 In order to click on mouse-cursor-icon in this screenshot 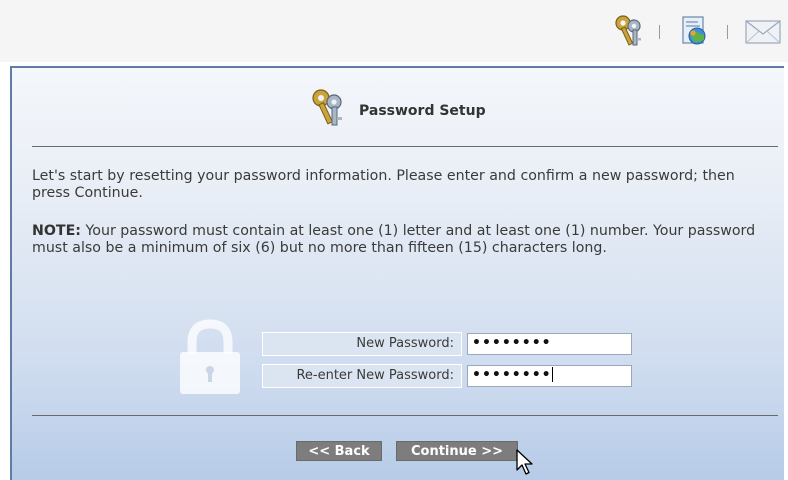, I will do `click(526, 462)`.